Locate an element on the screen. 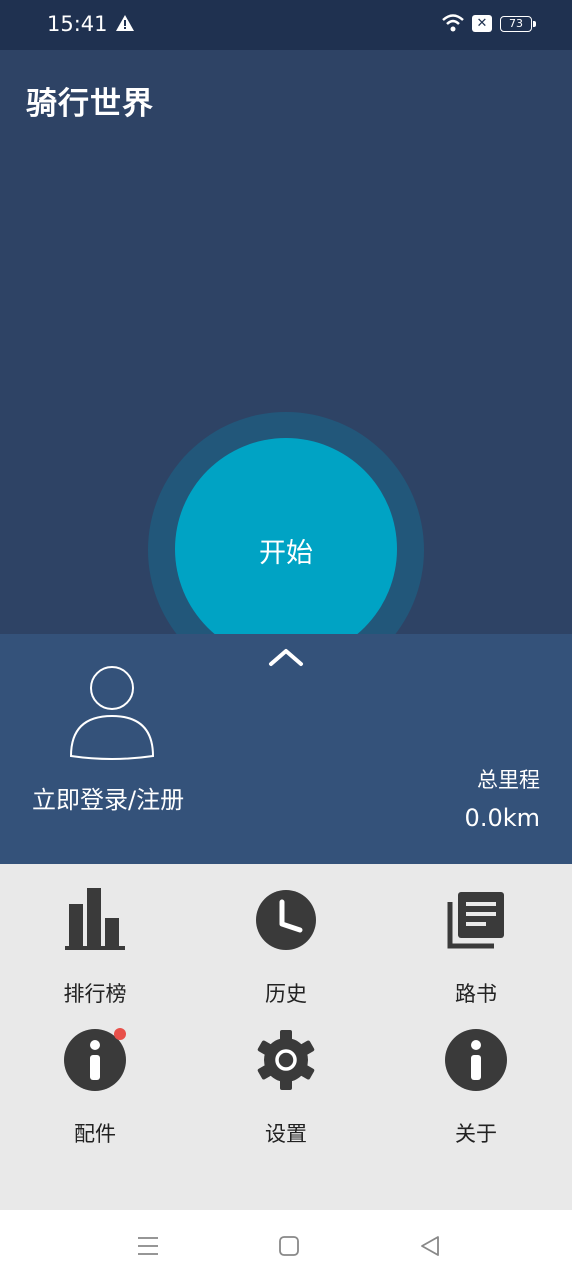  app-title: 骑行世界 is located at coordinates (90, 104).